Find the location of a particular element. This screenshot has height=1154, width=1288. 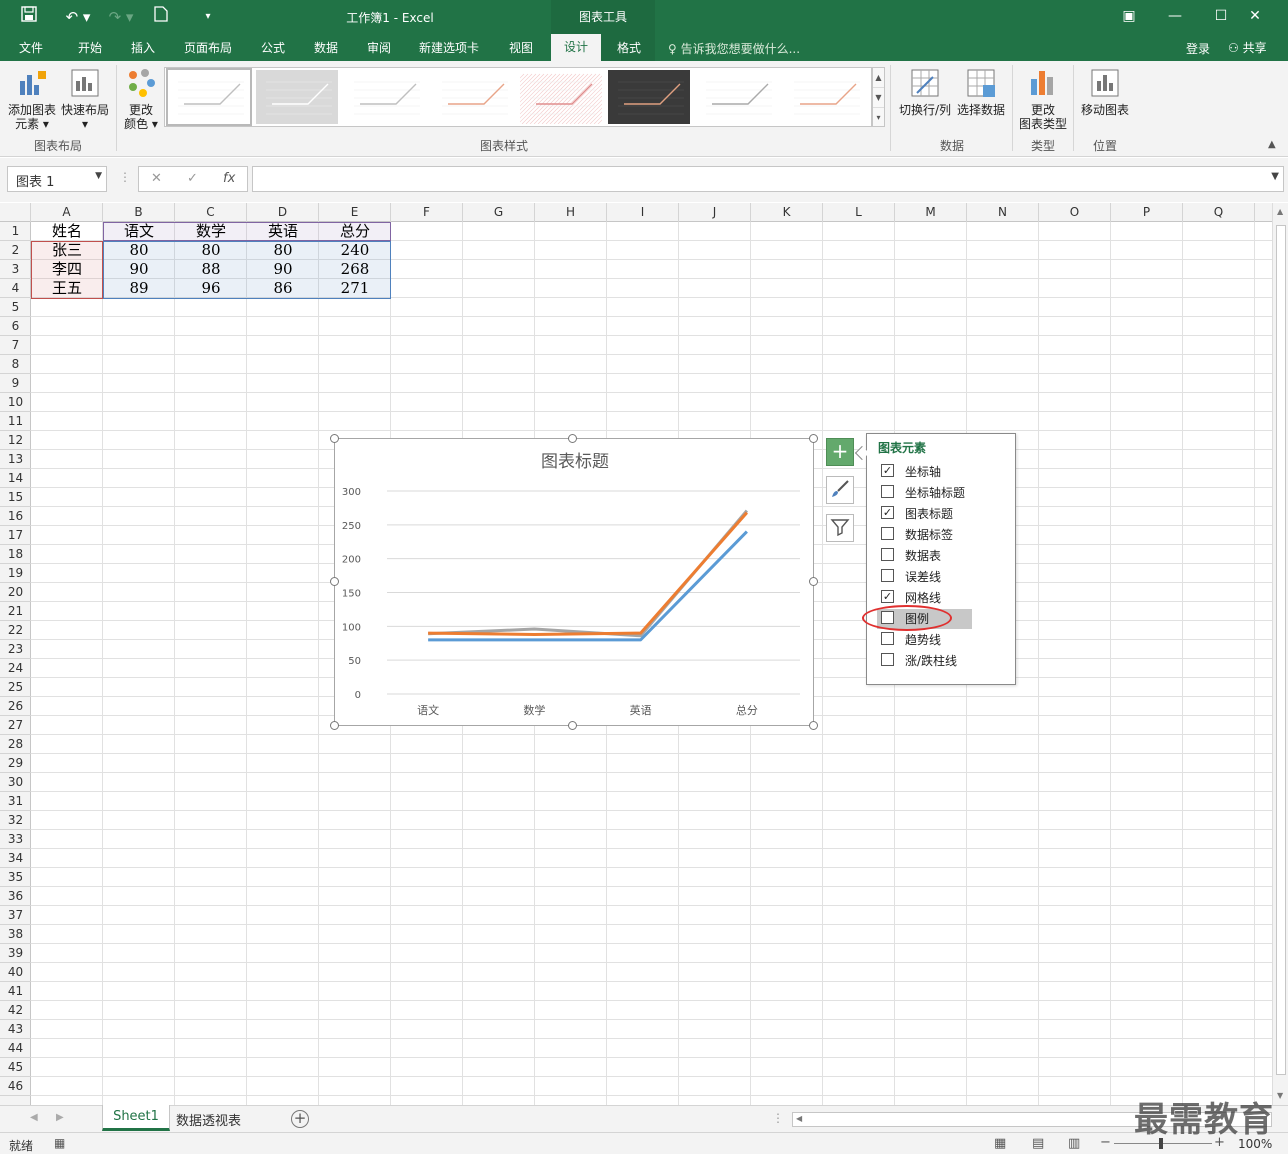

column-header: I is located at coordinates (643, 212).